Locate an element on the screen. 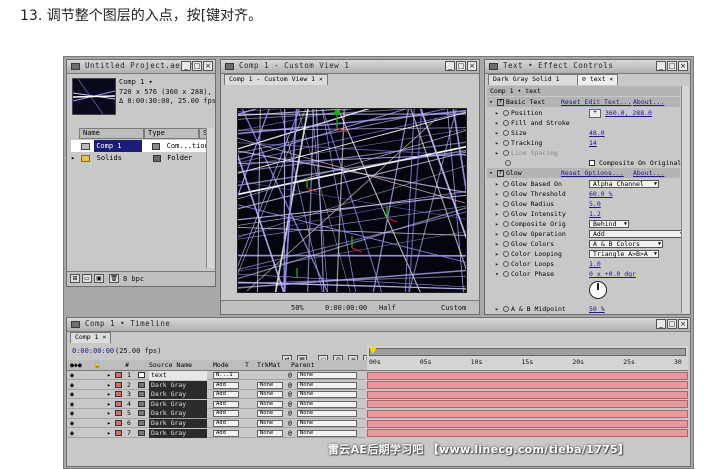 The width and height of the screenshot is (710, 469). fill-stroke-group: ▸Fill and Stroke is located at coordinates (583, 123).